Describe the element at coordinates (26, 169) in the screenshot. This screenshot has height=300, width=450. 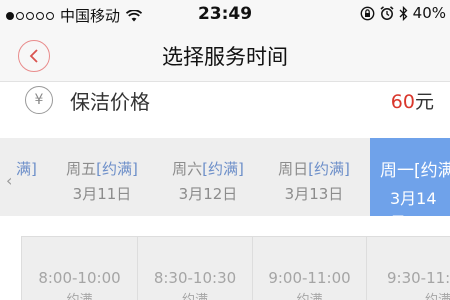
I see `date-tab-partial-tag: 满]` at that location.